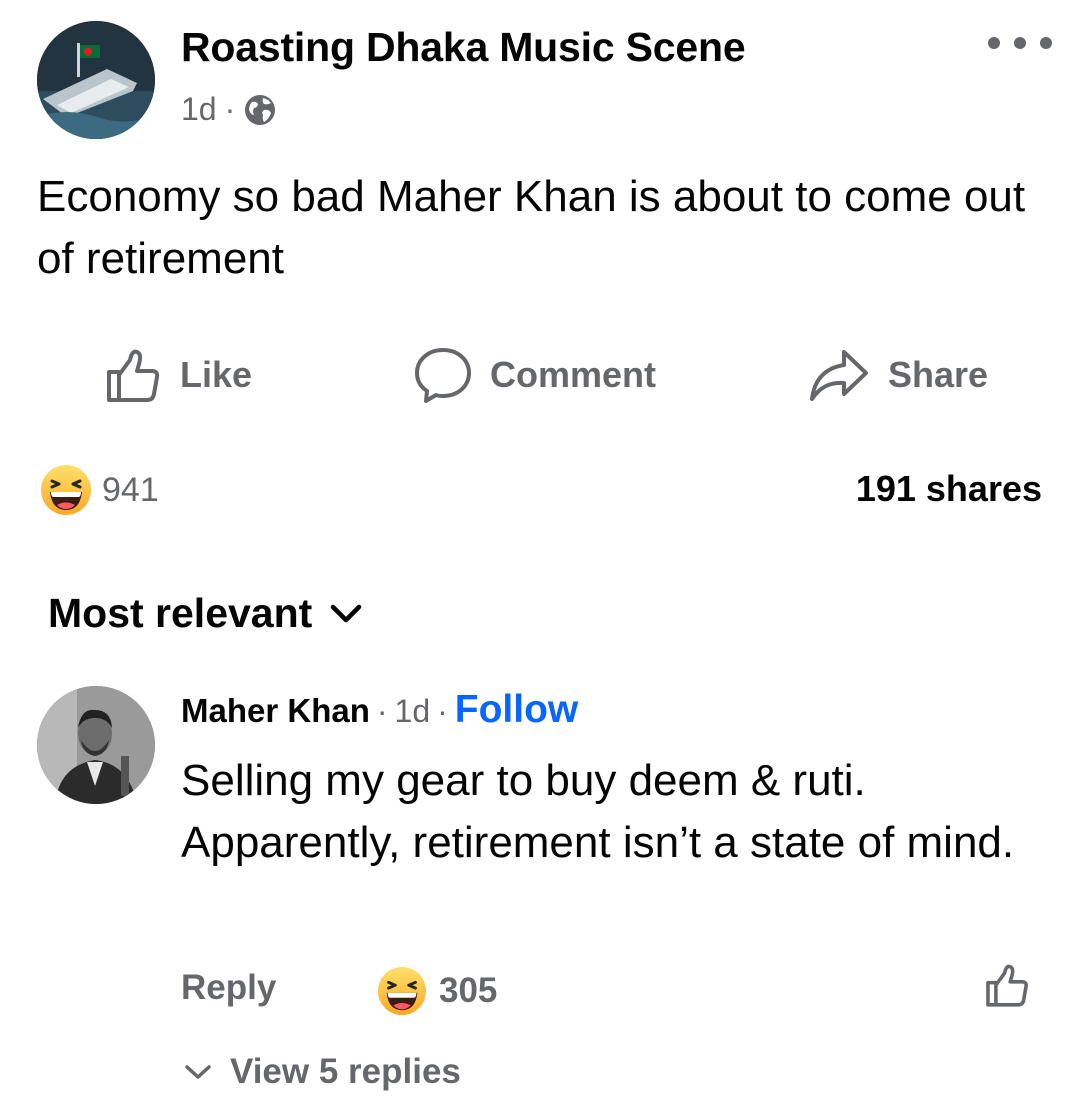 This screenshot has width=1080, height=1120. Describe the element at coordinates (463, 47) in the screenshot. I see `page-name: Roasting Dhaka Music Scene` at that location.